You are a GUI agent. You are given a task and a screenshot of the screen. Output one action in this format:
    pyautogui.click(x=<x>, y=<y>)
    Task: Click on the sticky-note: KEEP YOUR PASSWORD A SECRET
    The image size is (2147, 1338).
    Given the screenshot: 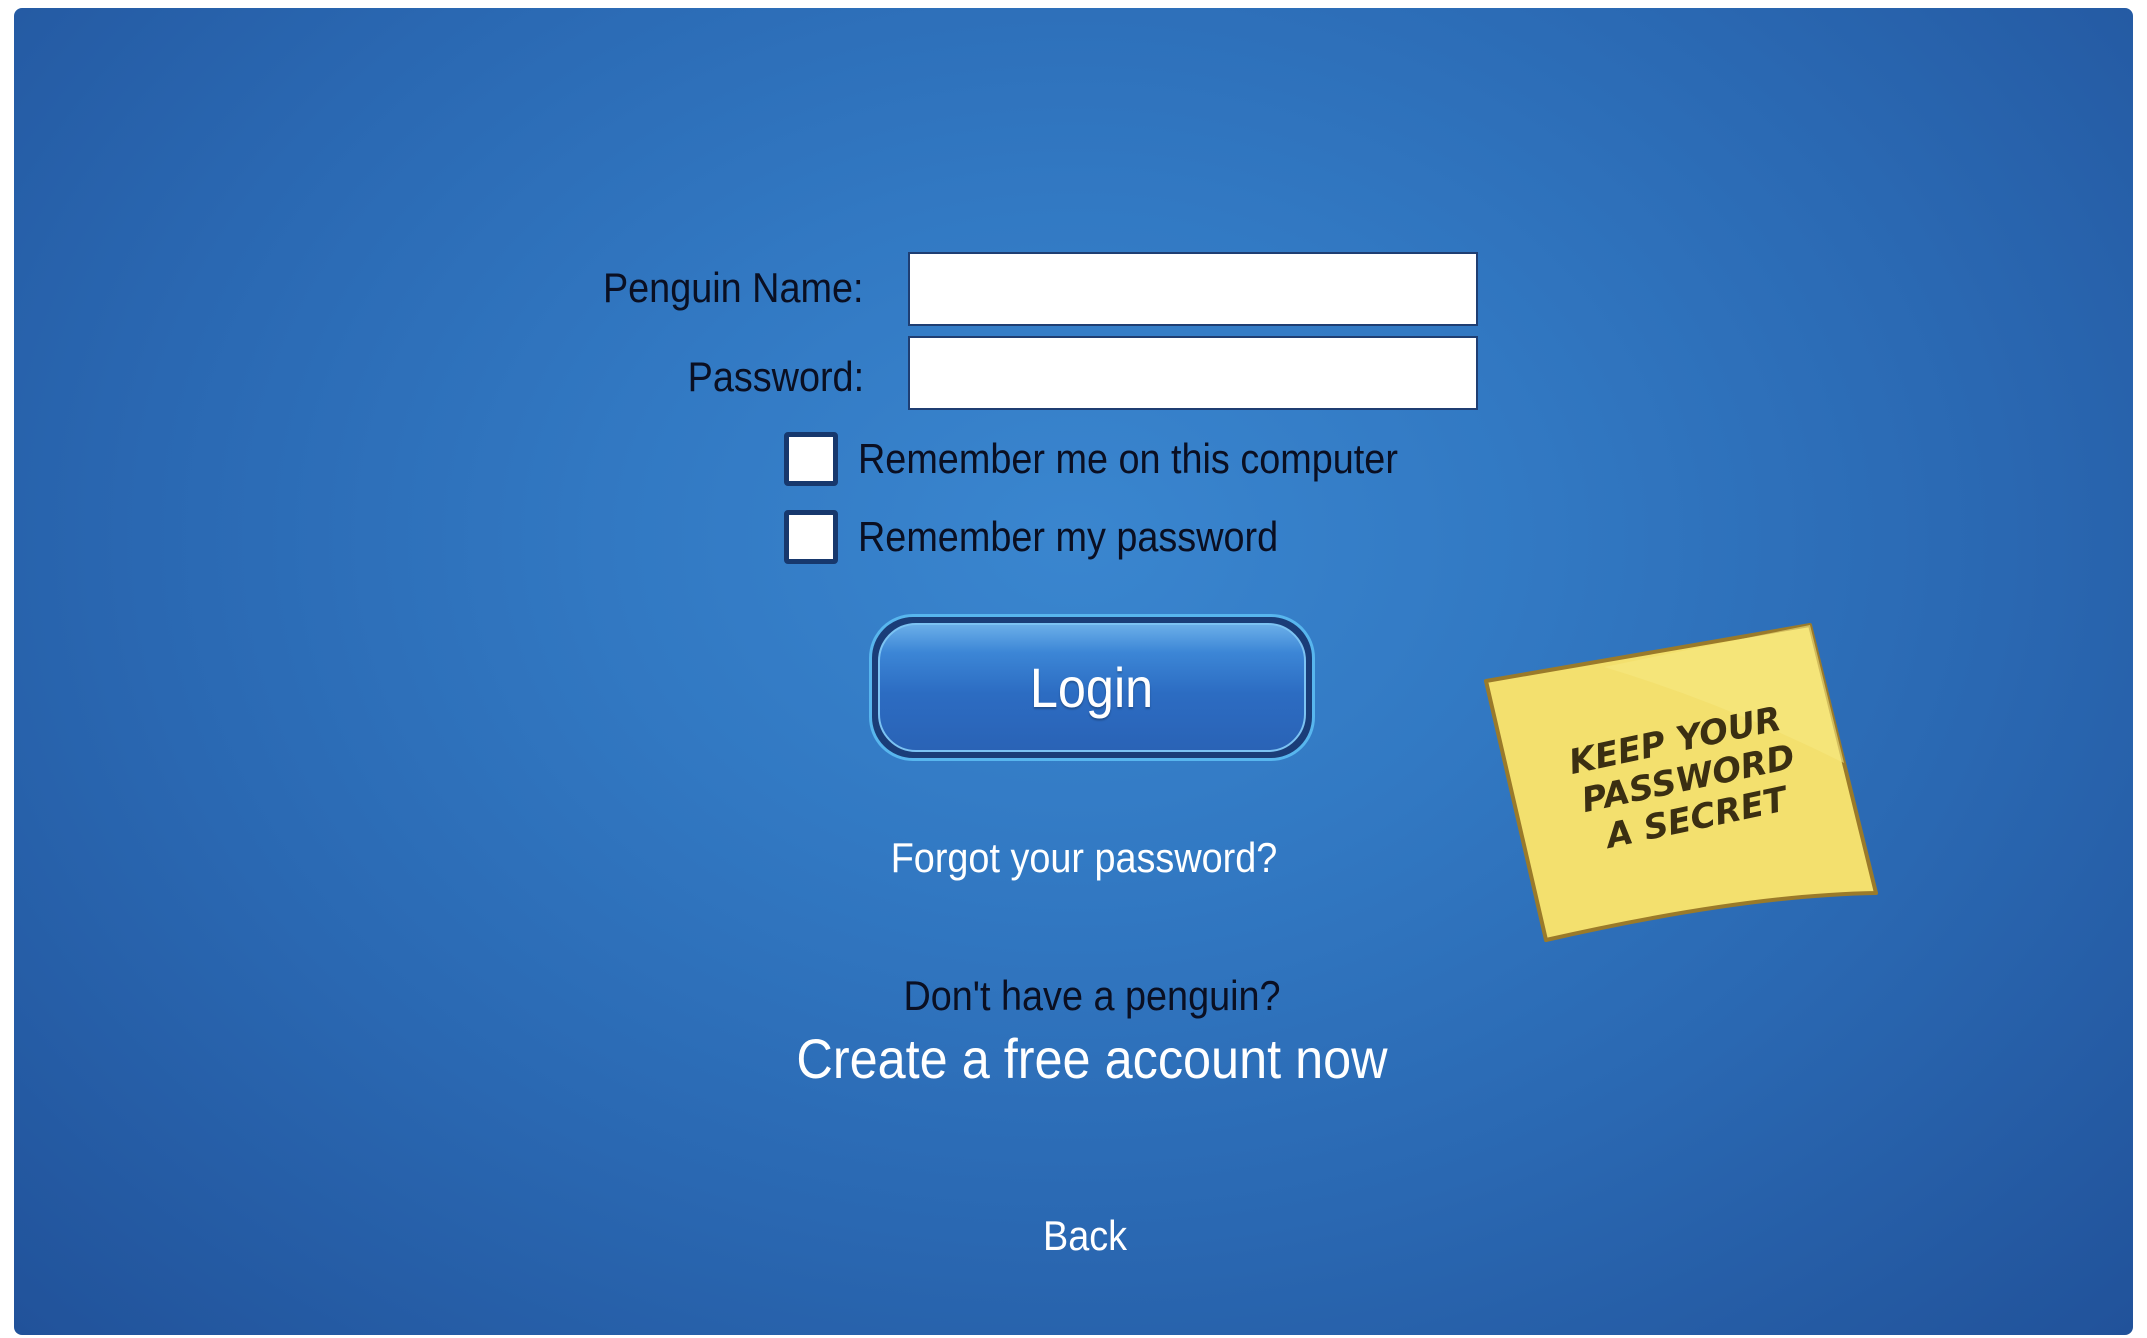 What is the action you would take?
    pyautogui.click(x=1684, y=788)
    